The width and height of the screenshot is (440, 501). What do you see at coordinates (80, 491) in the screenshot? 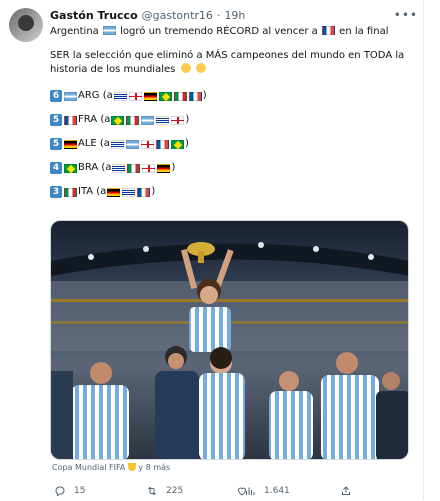
I see `reply-count: 15` at bounding box center [80, 491].